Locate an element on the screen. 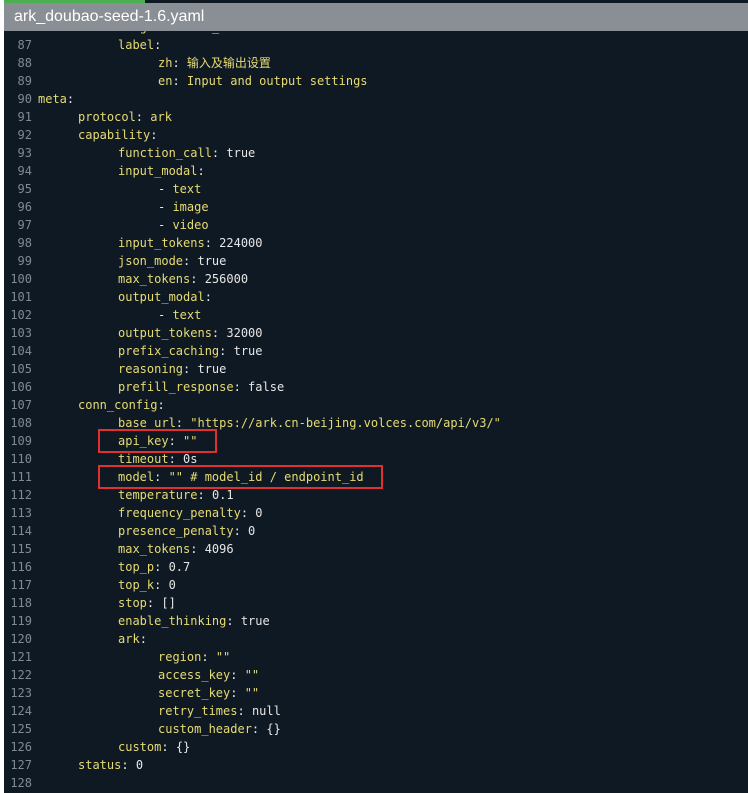  line-number: 99 is located at coordinates (24, 261).